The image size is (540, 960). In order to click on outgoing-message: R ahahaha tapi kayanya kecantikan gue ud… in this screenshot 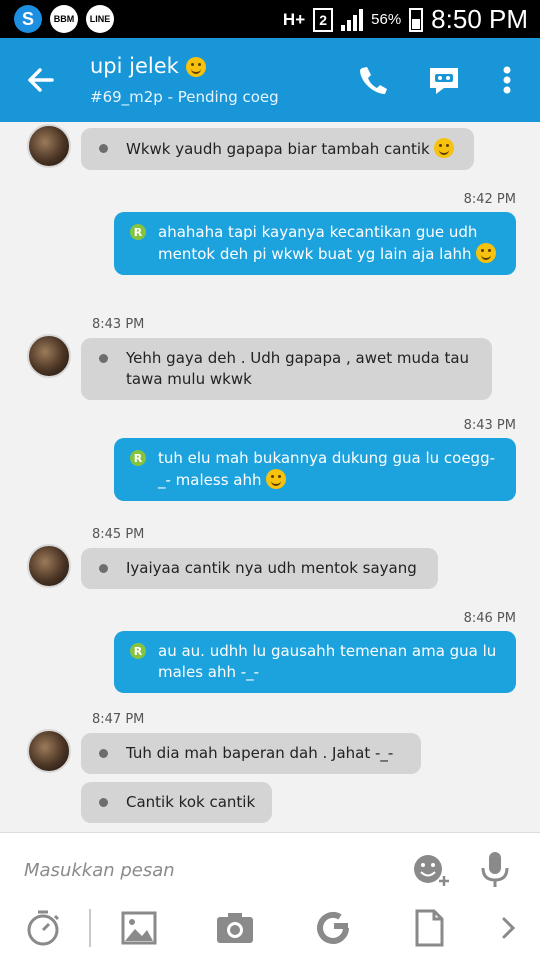, I will do `click(315, 243)`.